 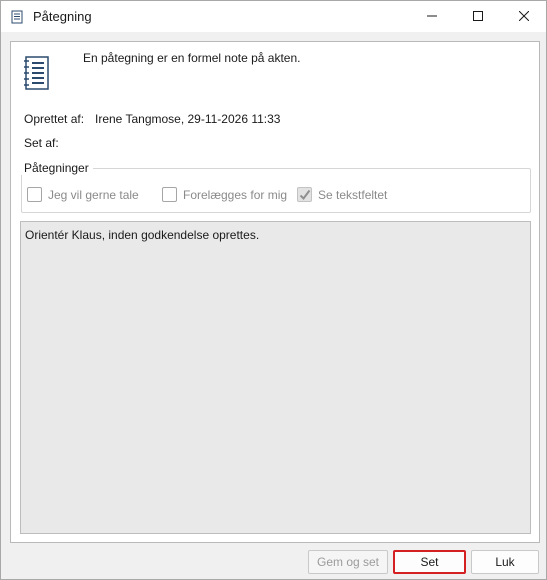 I want to click on present-checkbox, so click(x=169, y=194).